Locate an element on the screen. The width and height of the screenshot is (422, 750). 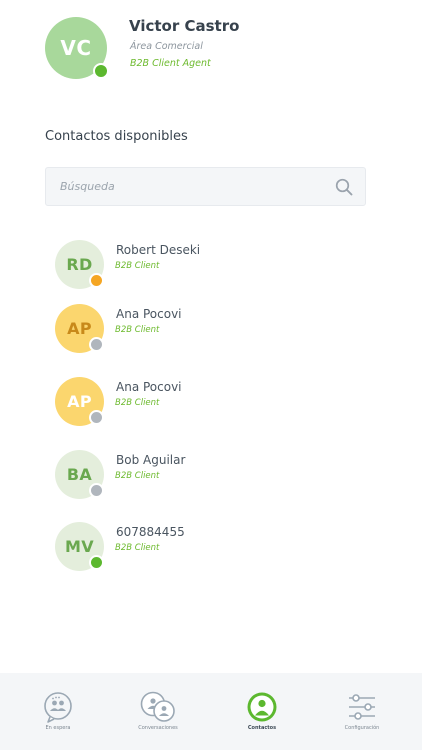
contact-item: BA Bob Aguilar B2B Client is located at coordinates (220, 475).